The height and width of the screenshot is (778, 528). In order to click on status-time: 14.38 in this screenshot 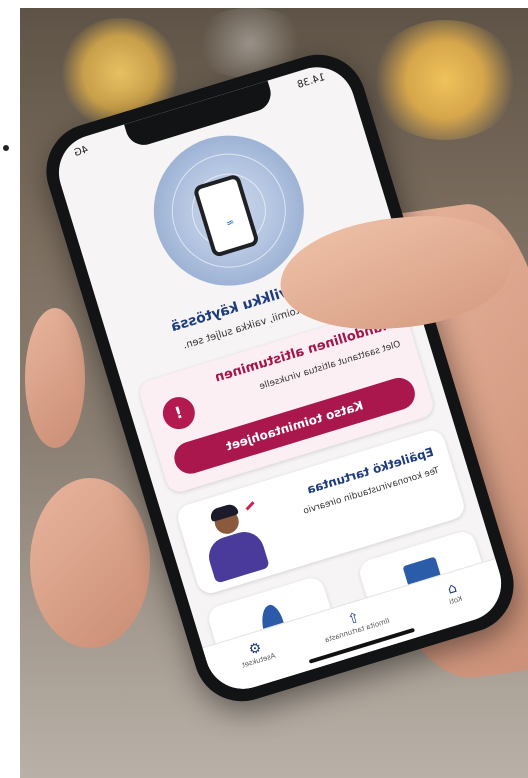, I will do `click(311, 81)`.